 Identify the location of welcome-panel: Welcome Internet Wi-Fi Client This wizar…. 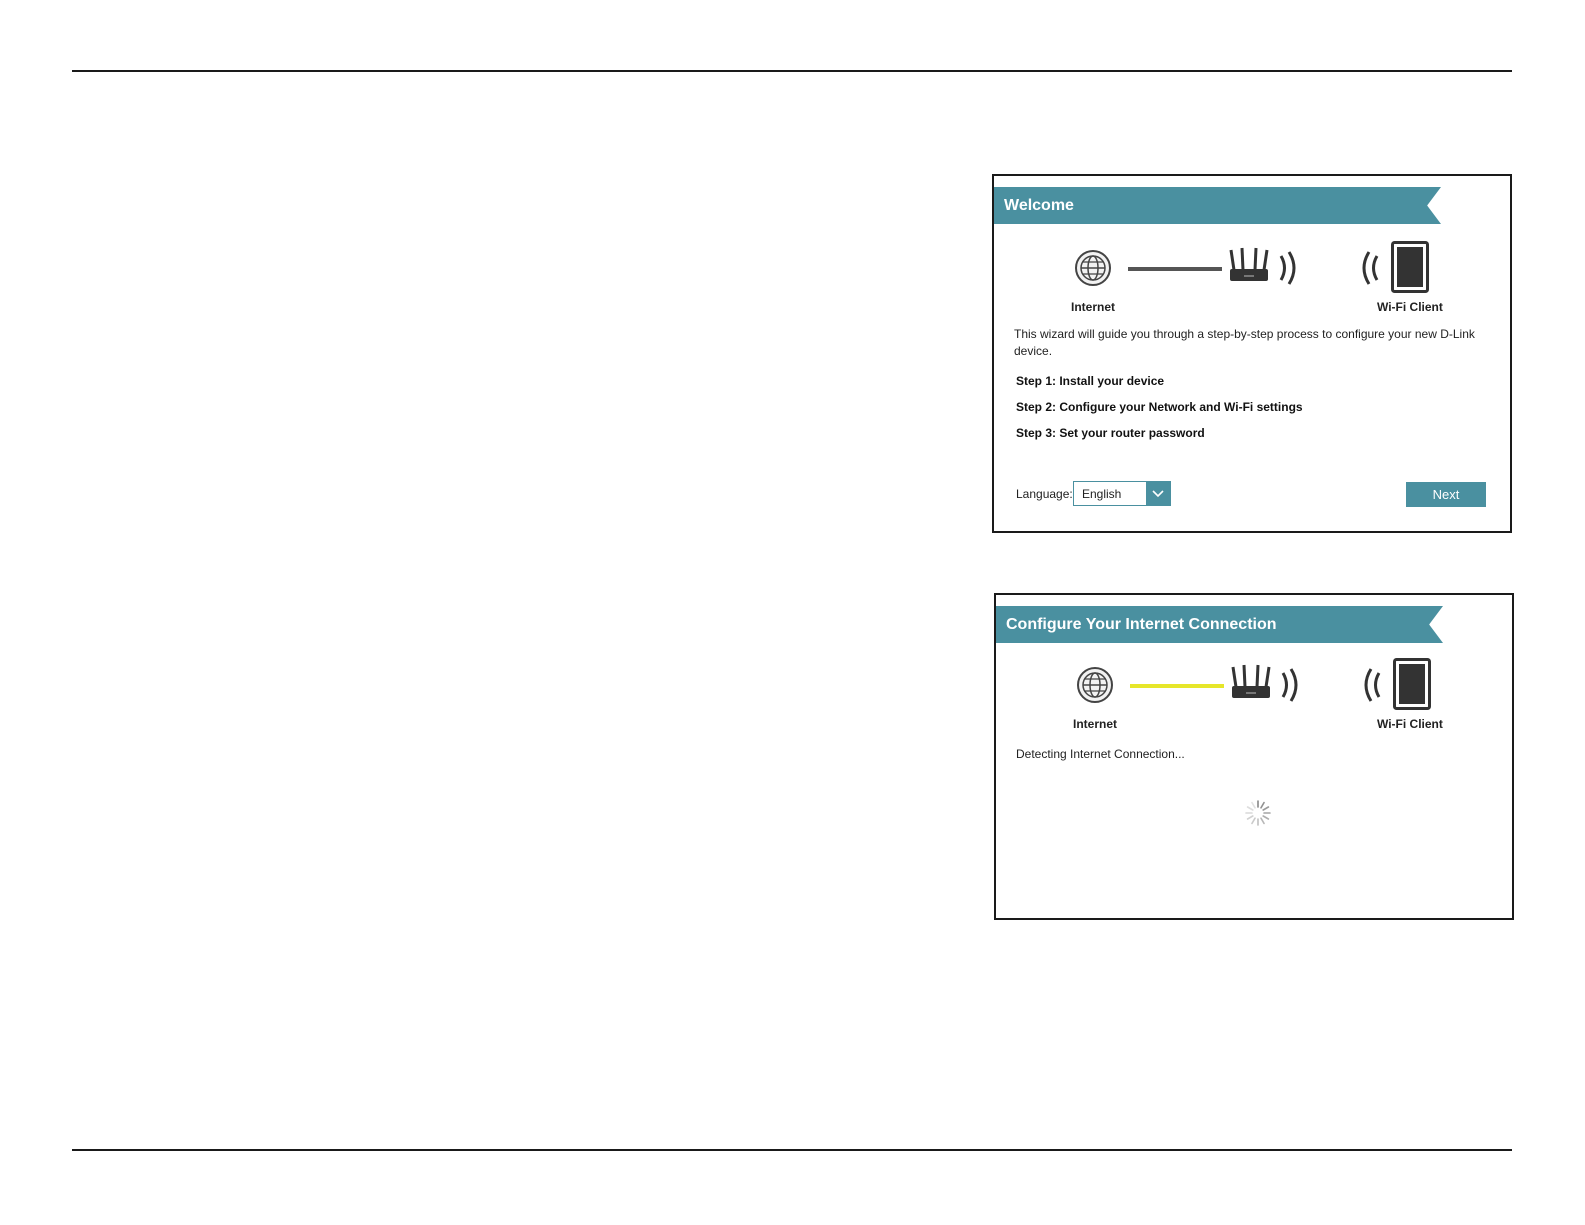
(1252, 353).